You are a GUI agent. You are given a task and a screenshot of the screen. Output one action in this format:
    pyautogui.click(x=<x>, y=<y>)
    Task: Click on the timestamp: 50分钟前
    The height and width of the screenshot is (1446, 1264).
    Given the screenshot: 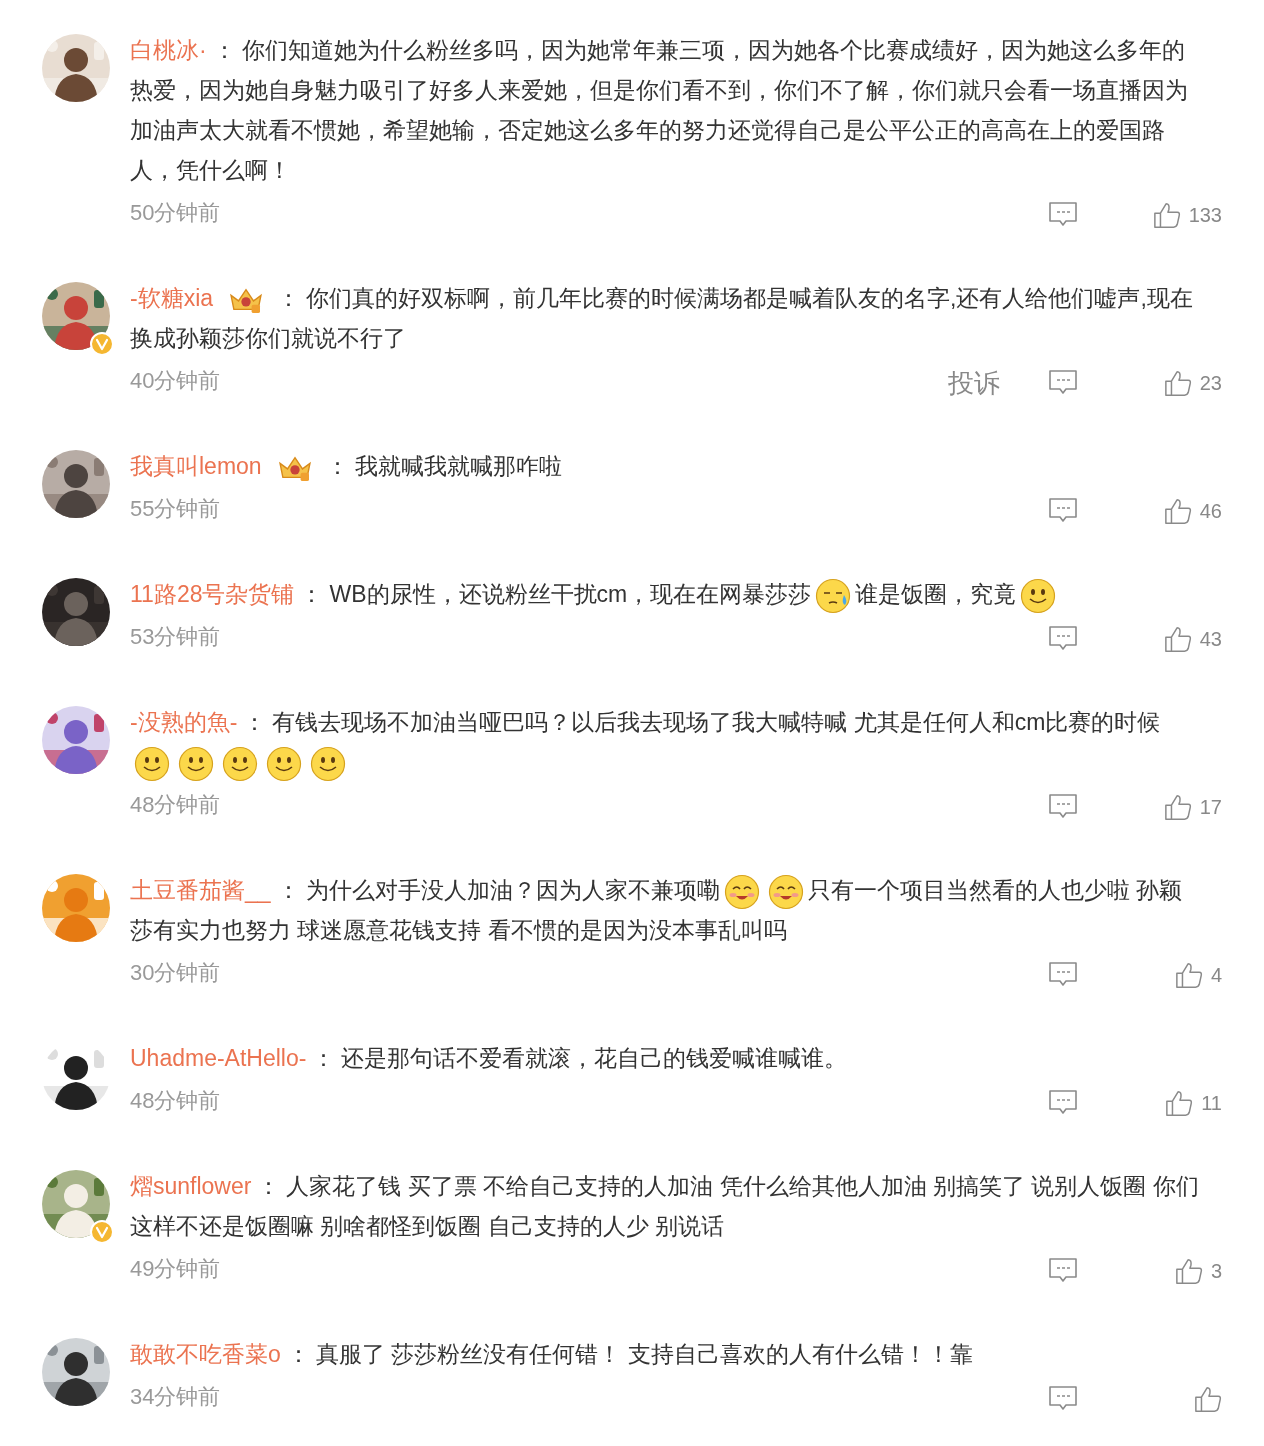 What is the action you would take?
    pyautogui.click(x=175, y=212)
    